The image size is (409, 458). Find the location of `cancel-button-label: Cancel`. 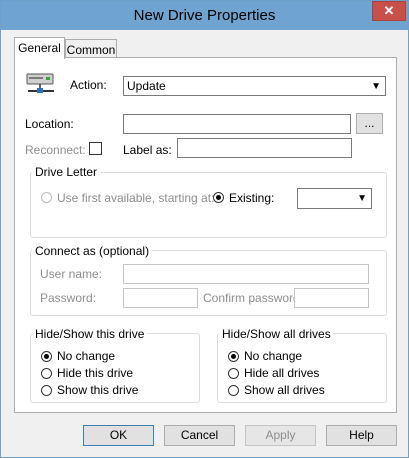

cancel-button-label: Cancel is located at coordinates (199, 435).